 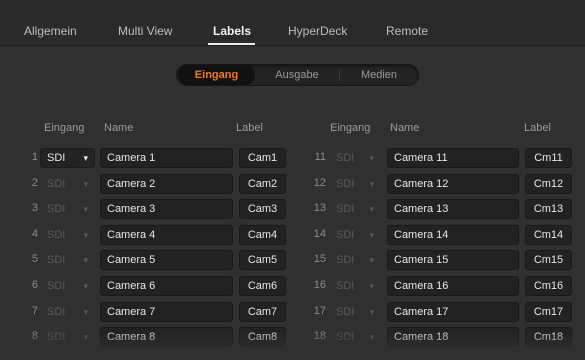 I want to click on row-number: 16, so click(x=319, y=285).